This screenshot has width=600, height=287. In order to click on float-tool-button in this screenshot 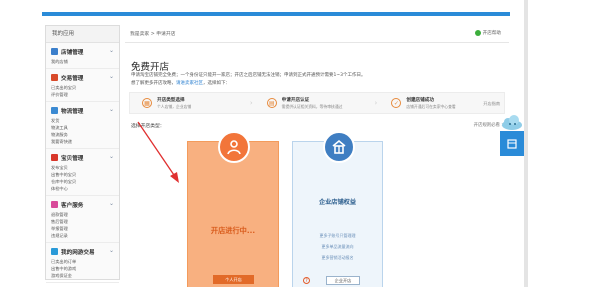, I will do `click(512, 143)`.